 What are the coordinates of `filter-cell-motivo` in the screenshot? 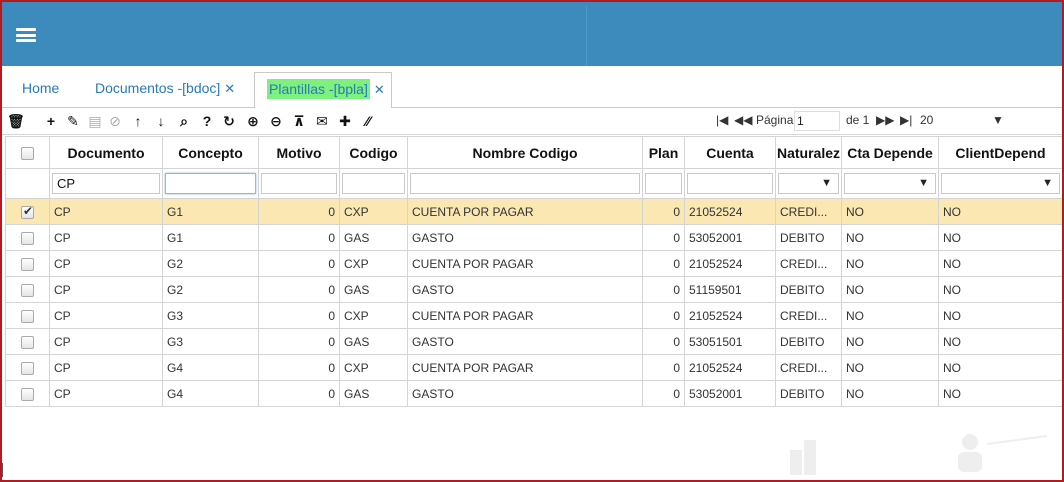 It's located at (299, 183).